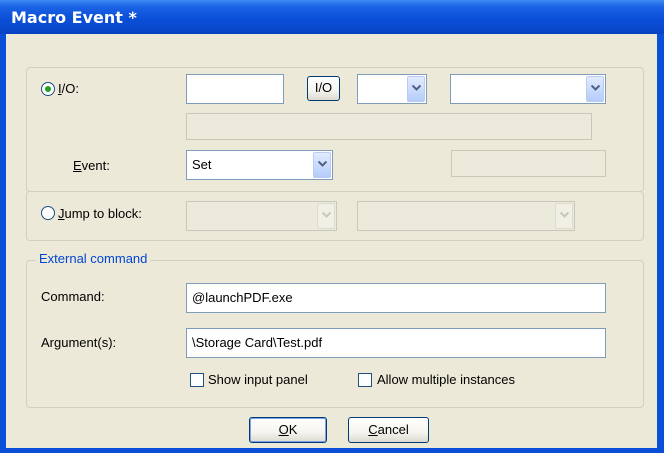  I want to click on io-target-select, so click(528, 89).